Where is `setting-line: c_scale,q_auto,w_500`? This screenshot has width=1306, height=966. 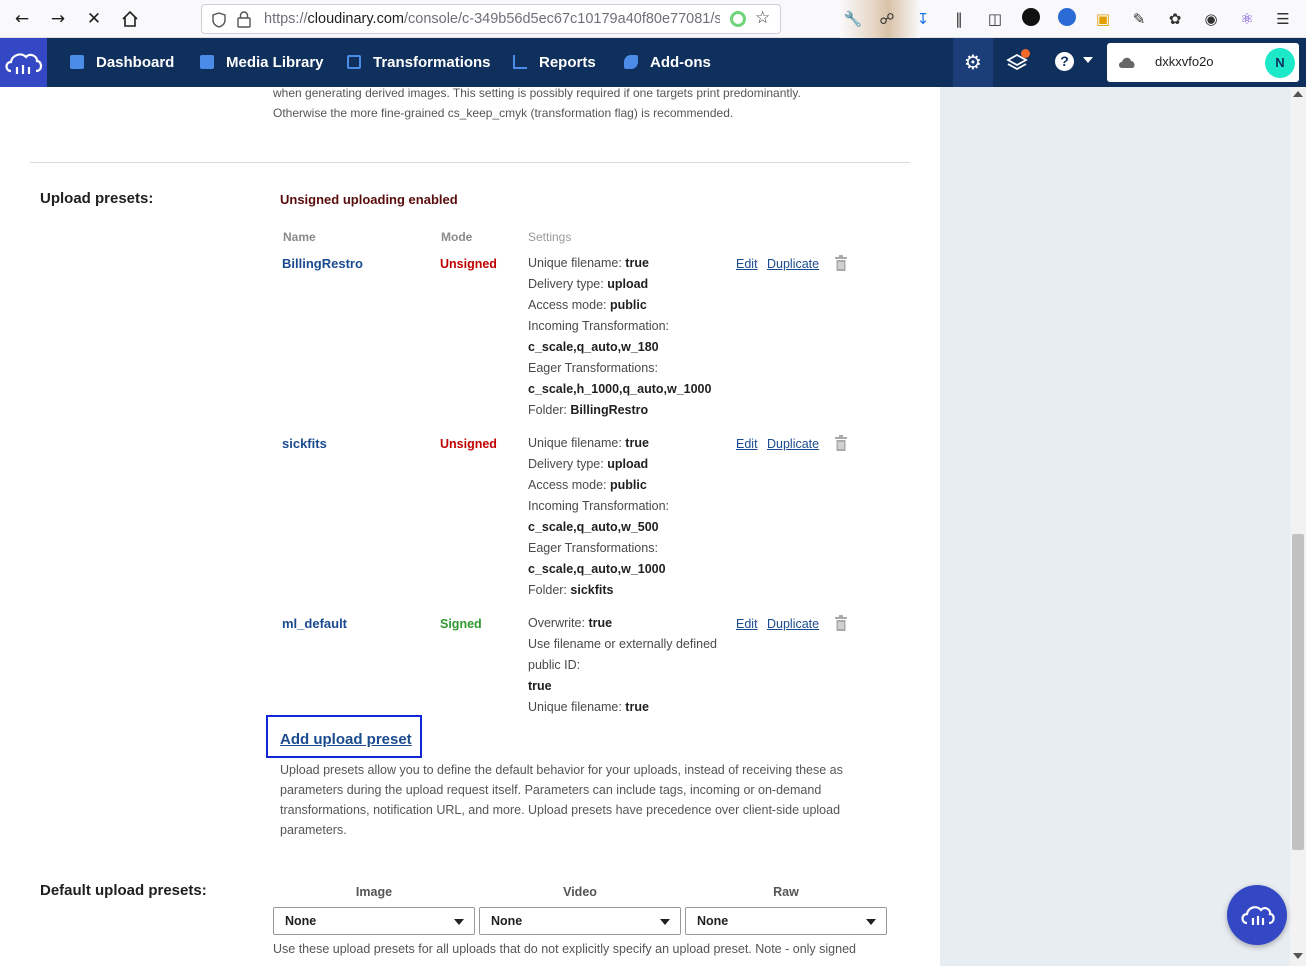
setting-line: c_scale,q_auto,w_500 is located at coordinates (593, 527).